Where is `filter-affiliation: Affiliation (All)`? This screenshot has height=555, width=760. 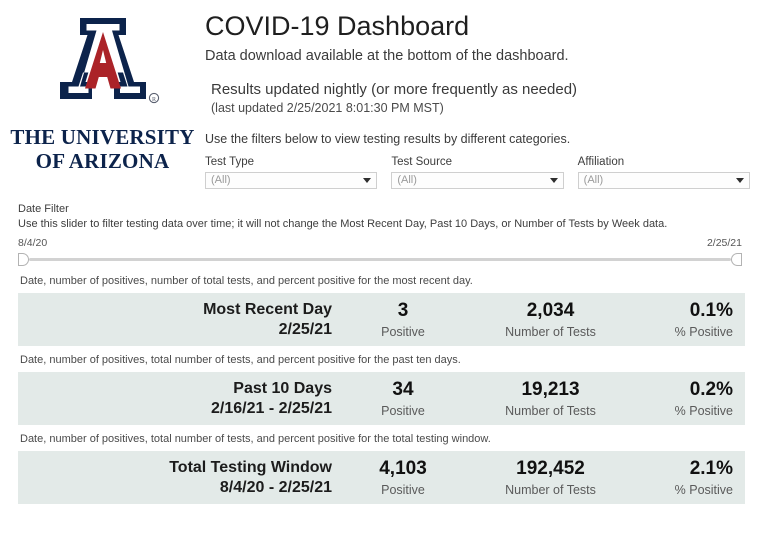
filter-affiliation: Affiliation (All) is located at coordinates (663, 172).